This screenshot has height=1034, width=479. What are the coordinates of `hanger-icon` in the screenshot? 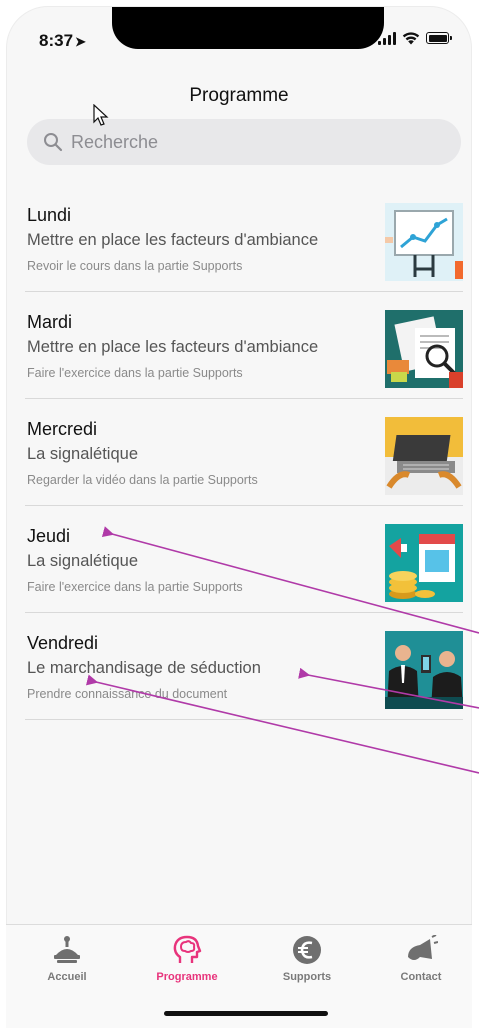 It's located at (67, 949).